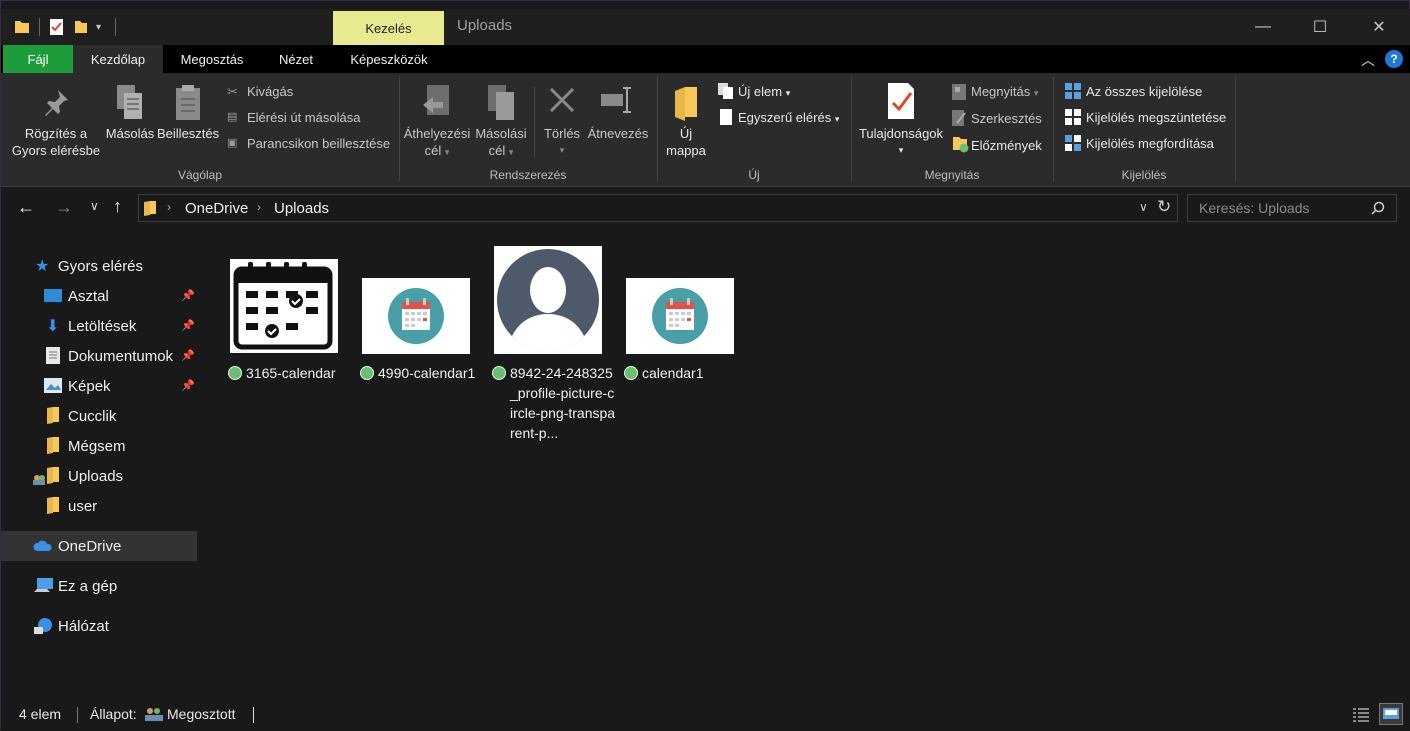 This screenshot has height=731, width=1410. I want to click on breadcrumb-onedrive: OneDrive, so click(216, 208).